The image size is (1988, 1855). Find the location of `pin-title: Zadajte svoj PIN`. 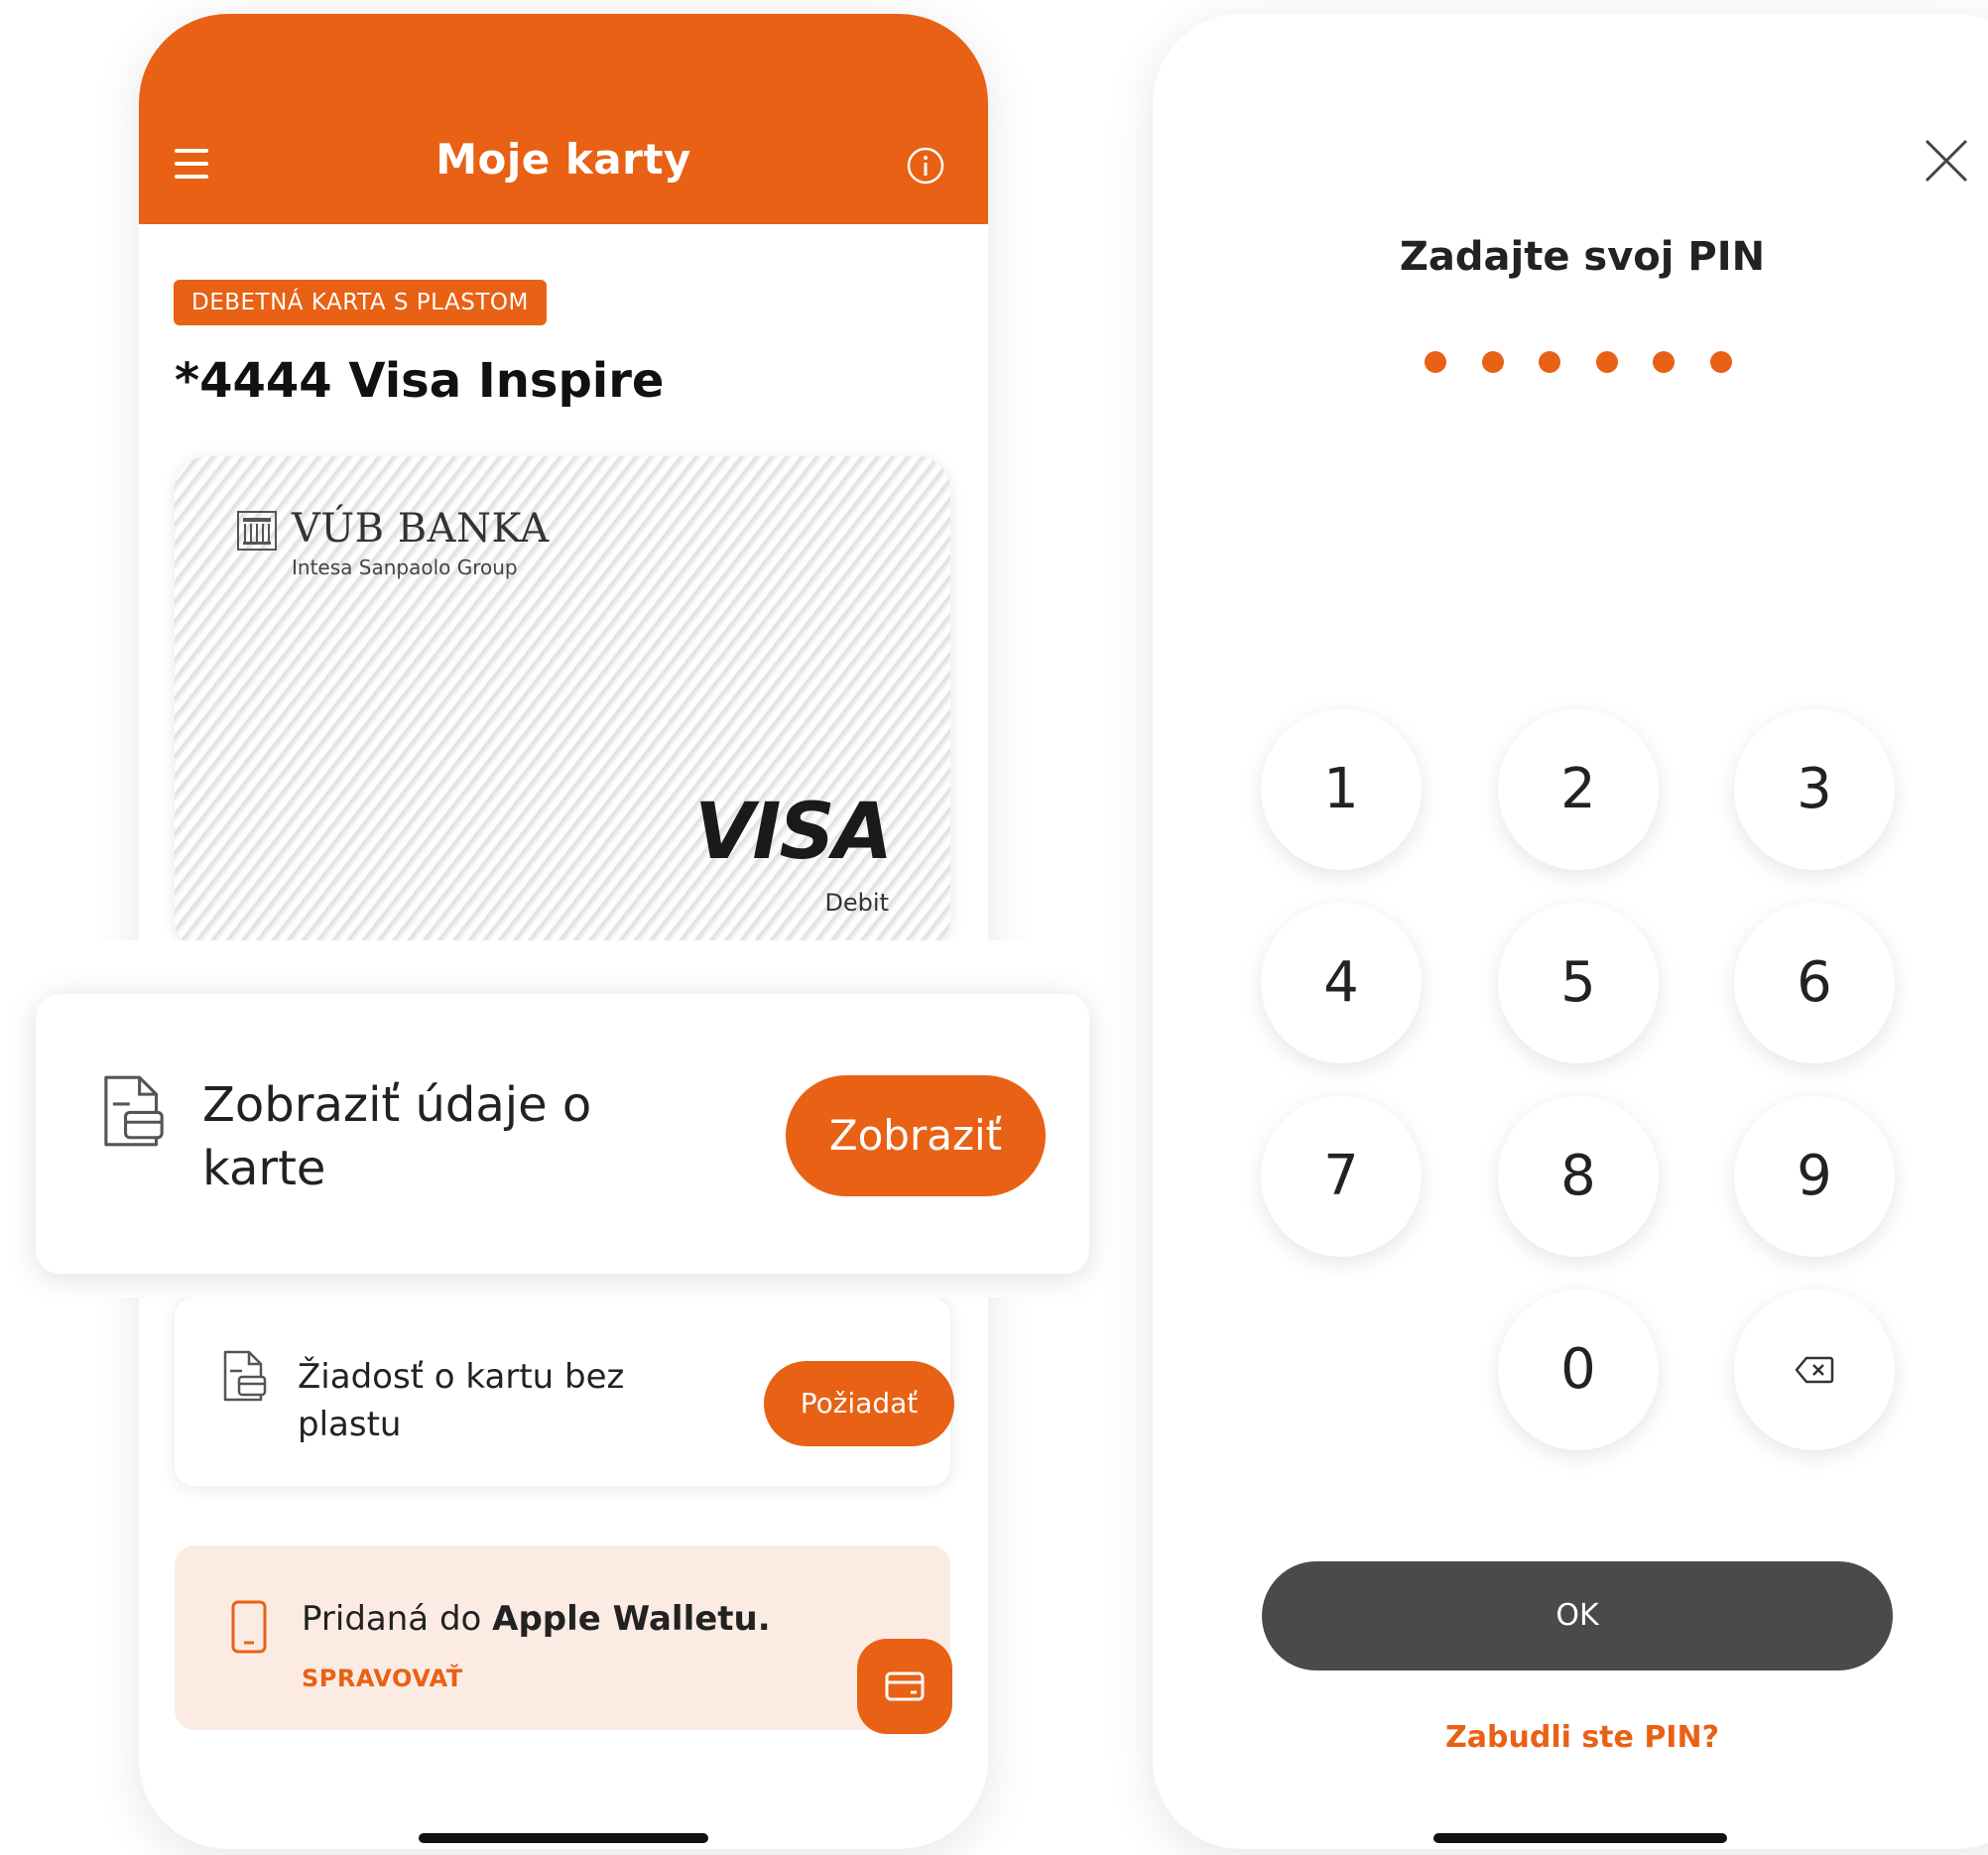

pin-title: Zadajte svoj PIN is located at coordinates (1582, 257).